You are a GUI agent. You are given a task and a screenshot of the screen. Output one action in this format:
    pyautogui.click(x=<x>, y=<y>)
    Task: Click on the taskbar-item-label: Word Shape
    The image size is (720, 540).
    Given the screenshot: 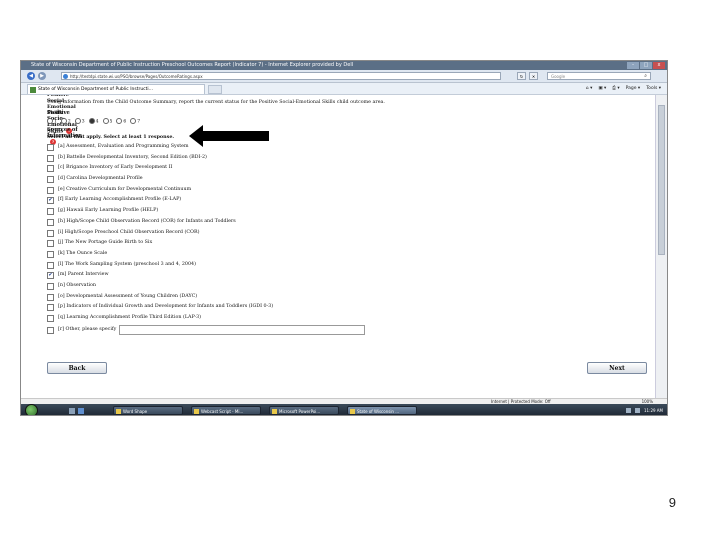 What is the action you would take?
    pyautogui.click(x=135, y=411)
    